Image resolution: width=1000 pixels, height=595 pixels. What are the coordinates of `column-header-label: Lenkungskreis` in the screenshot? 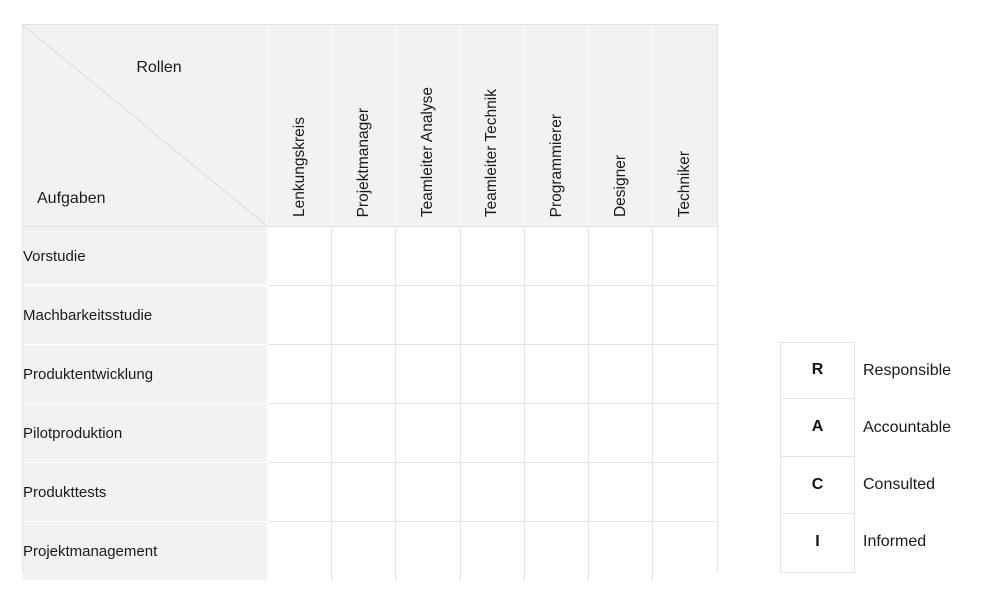 It's located at (299, 167).